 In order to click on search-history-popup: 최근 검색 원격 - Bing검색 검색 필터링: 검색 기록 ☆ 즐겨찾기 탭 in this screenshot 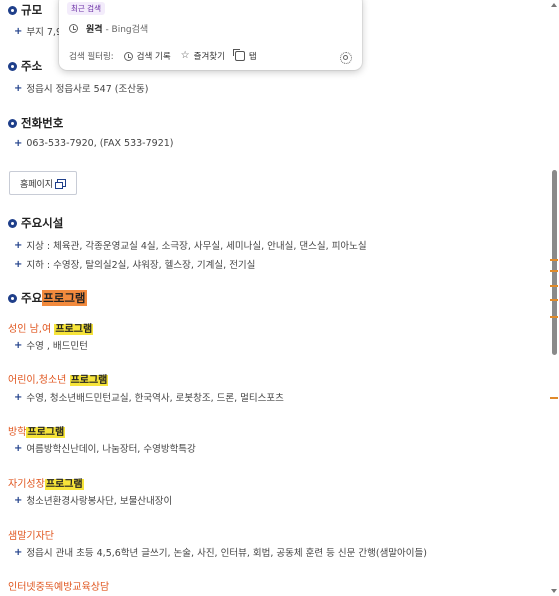, I will do `click(210, 35)`.